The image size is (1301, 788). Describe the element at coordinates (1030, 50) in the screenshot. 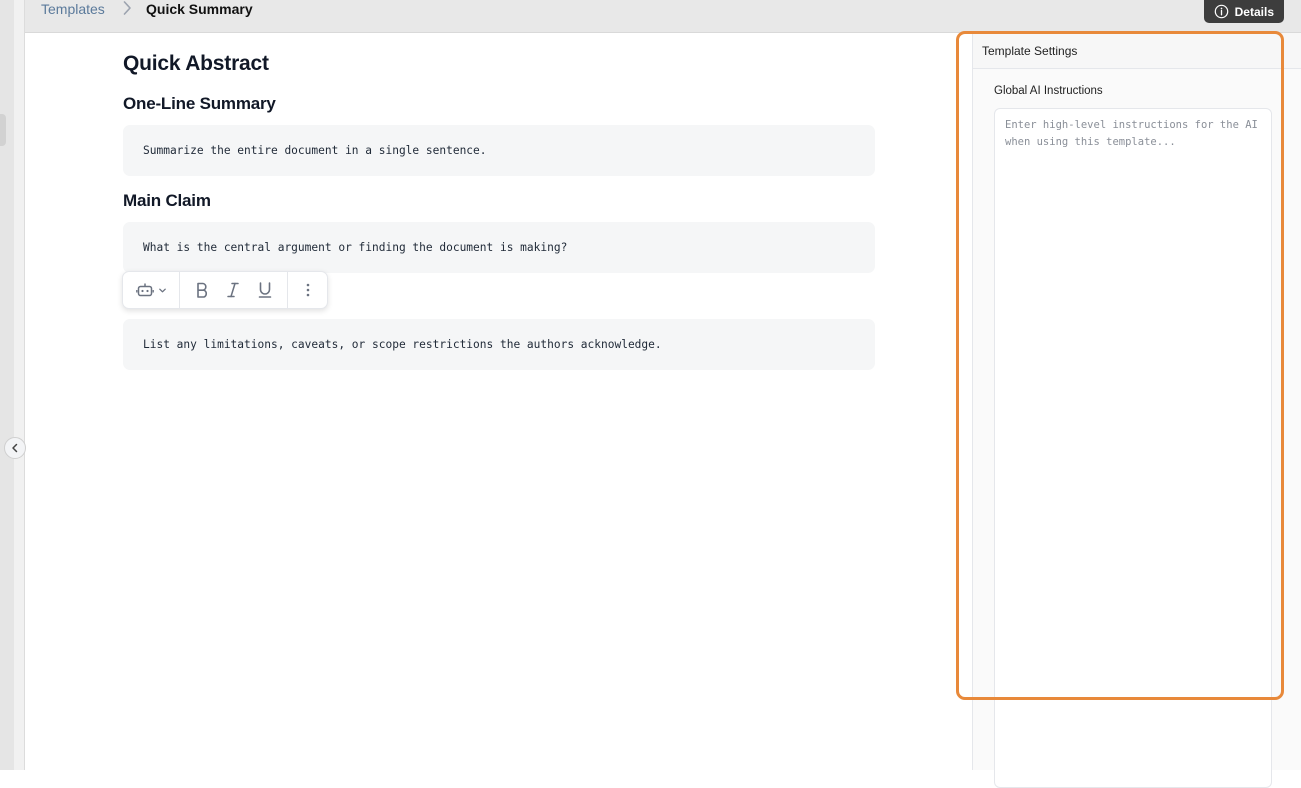

I see `settings-title-text: Template Settings` at that location.